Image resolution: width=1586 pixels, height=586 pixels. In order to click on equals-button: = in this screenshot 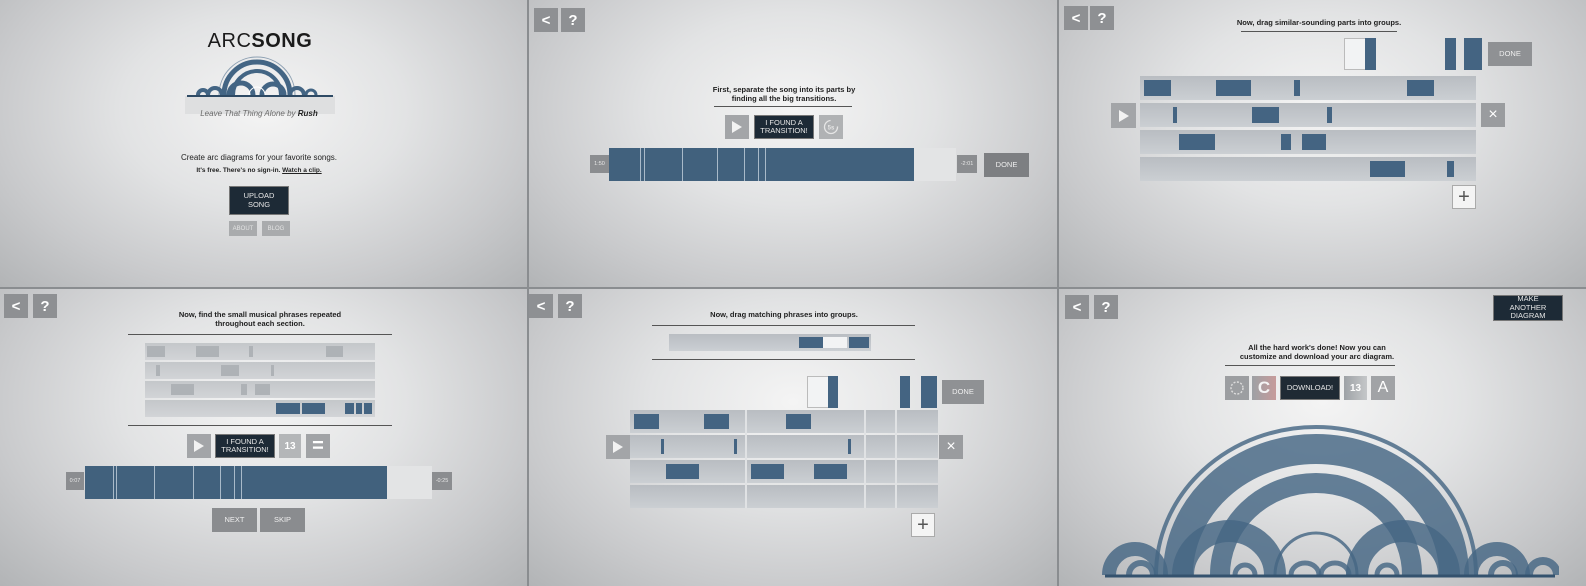, I will do `click(318, 446)`.